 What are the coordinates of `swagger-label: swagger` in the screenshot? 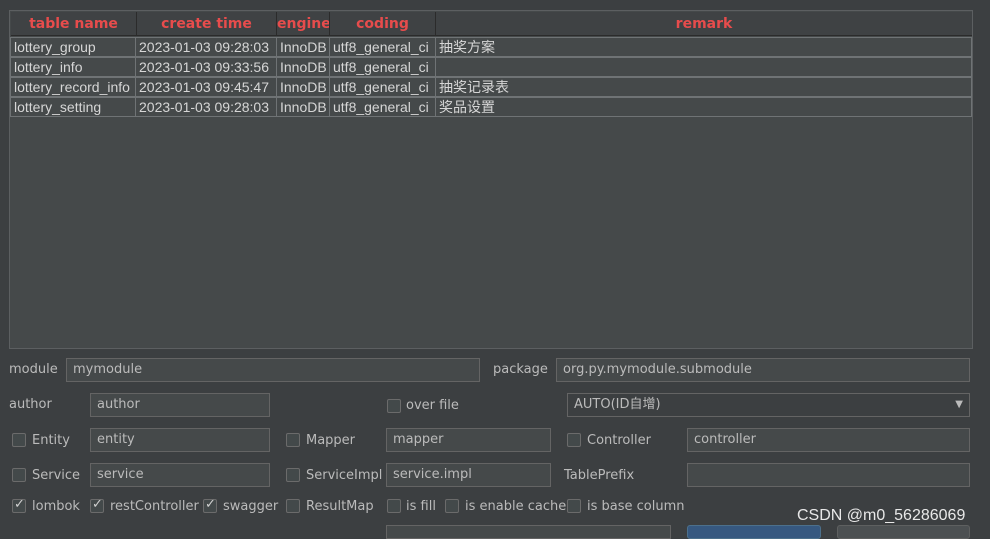 It's located at (251, 506).